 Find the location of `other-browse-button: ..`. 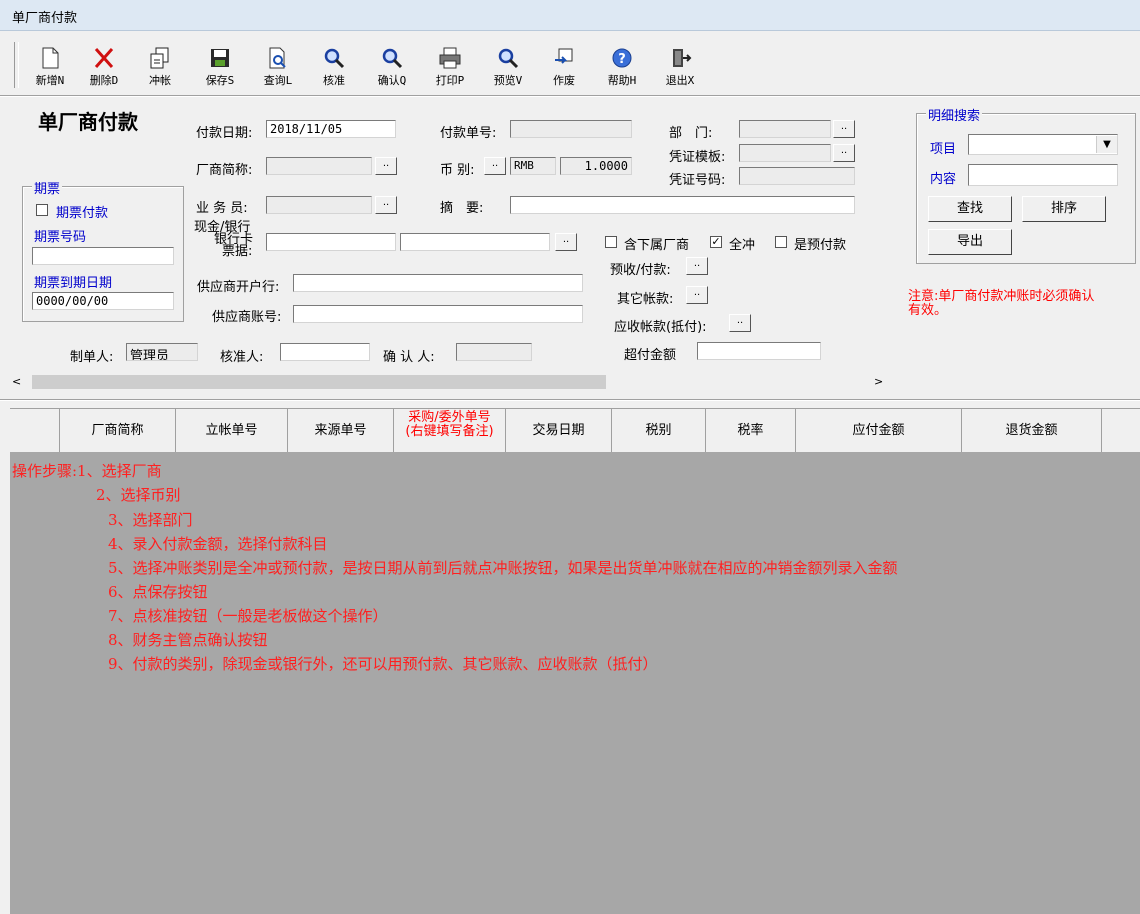

other-browse-button: .. is located at coordinates (697, 295).